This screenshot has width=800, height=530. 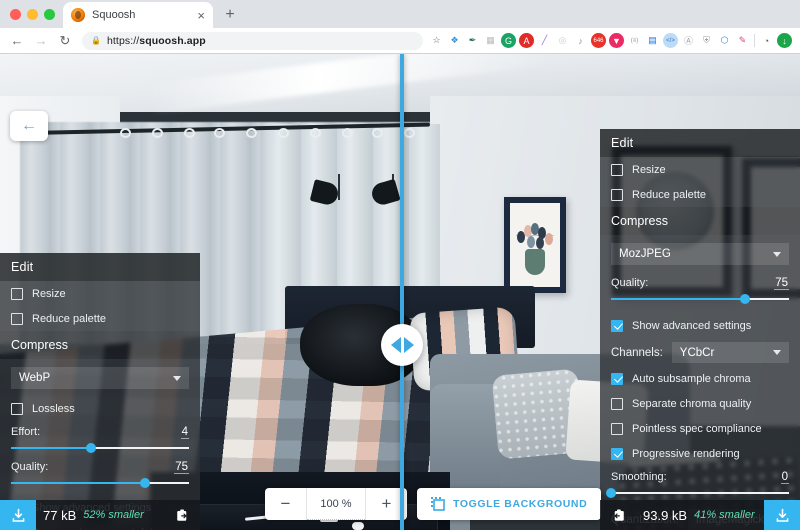 What do you see at coordinates (100, 318) in the screenshot?
I see `left-reduce-palette-option: Reduce palette` at bounding box center [100, 318].